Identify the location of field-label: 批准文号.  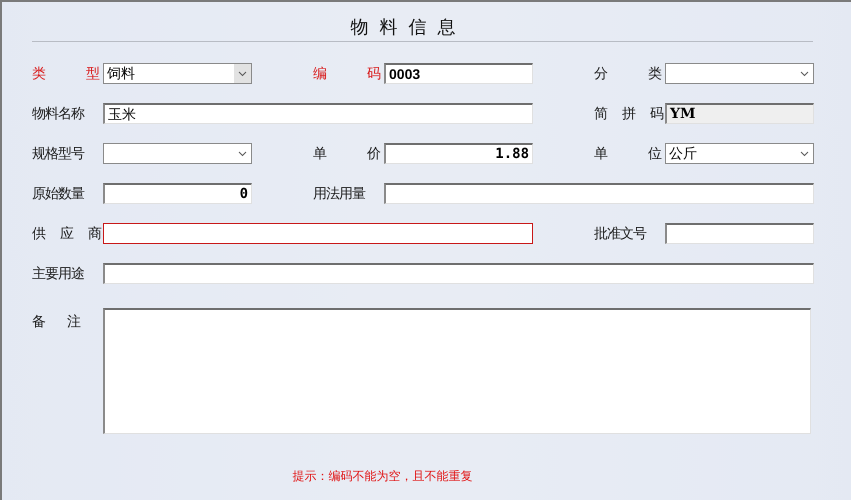
(621, 233).